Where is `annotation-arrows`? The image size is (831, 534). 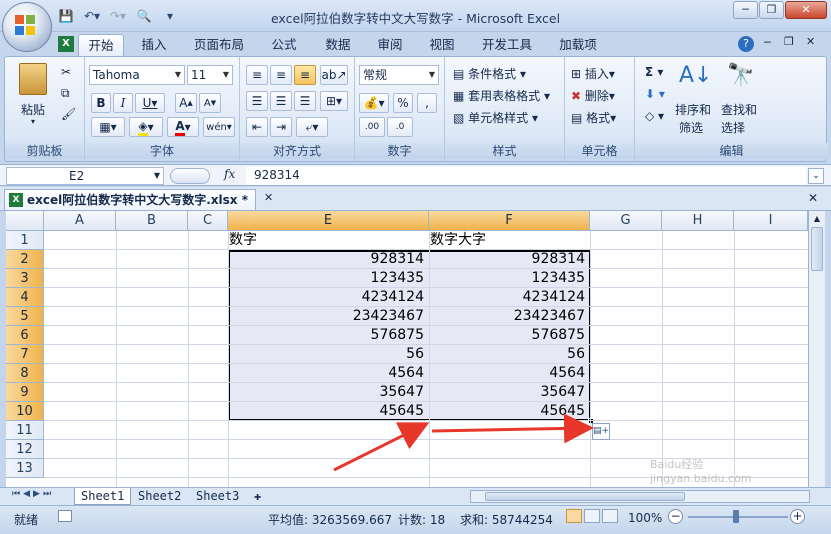
annotation-arrows is located at coordinates (463, 442).